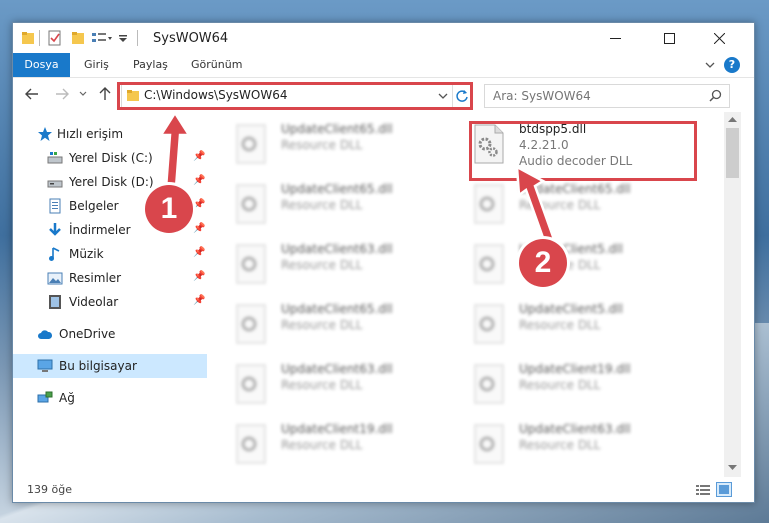 The width and height of the screenshot is (769, 523). I want to click on maximize-icon, so click(669, 38).